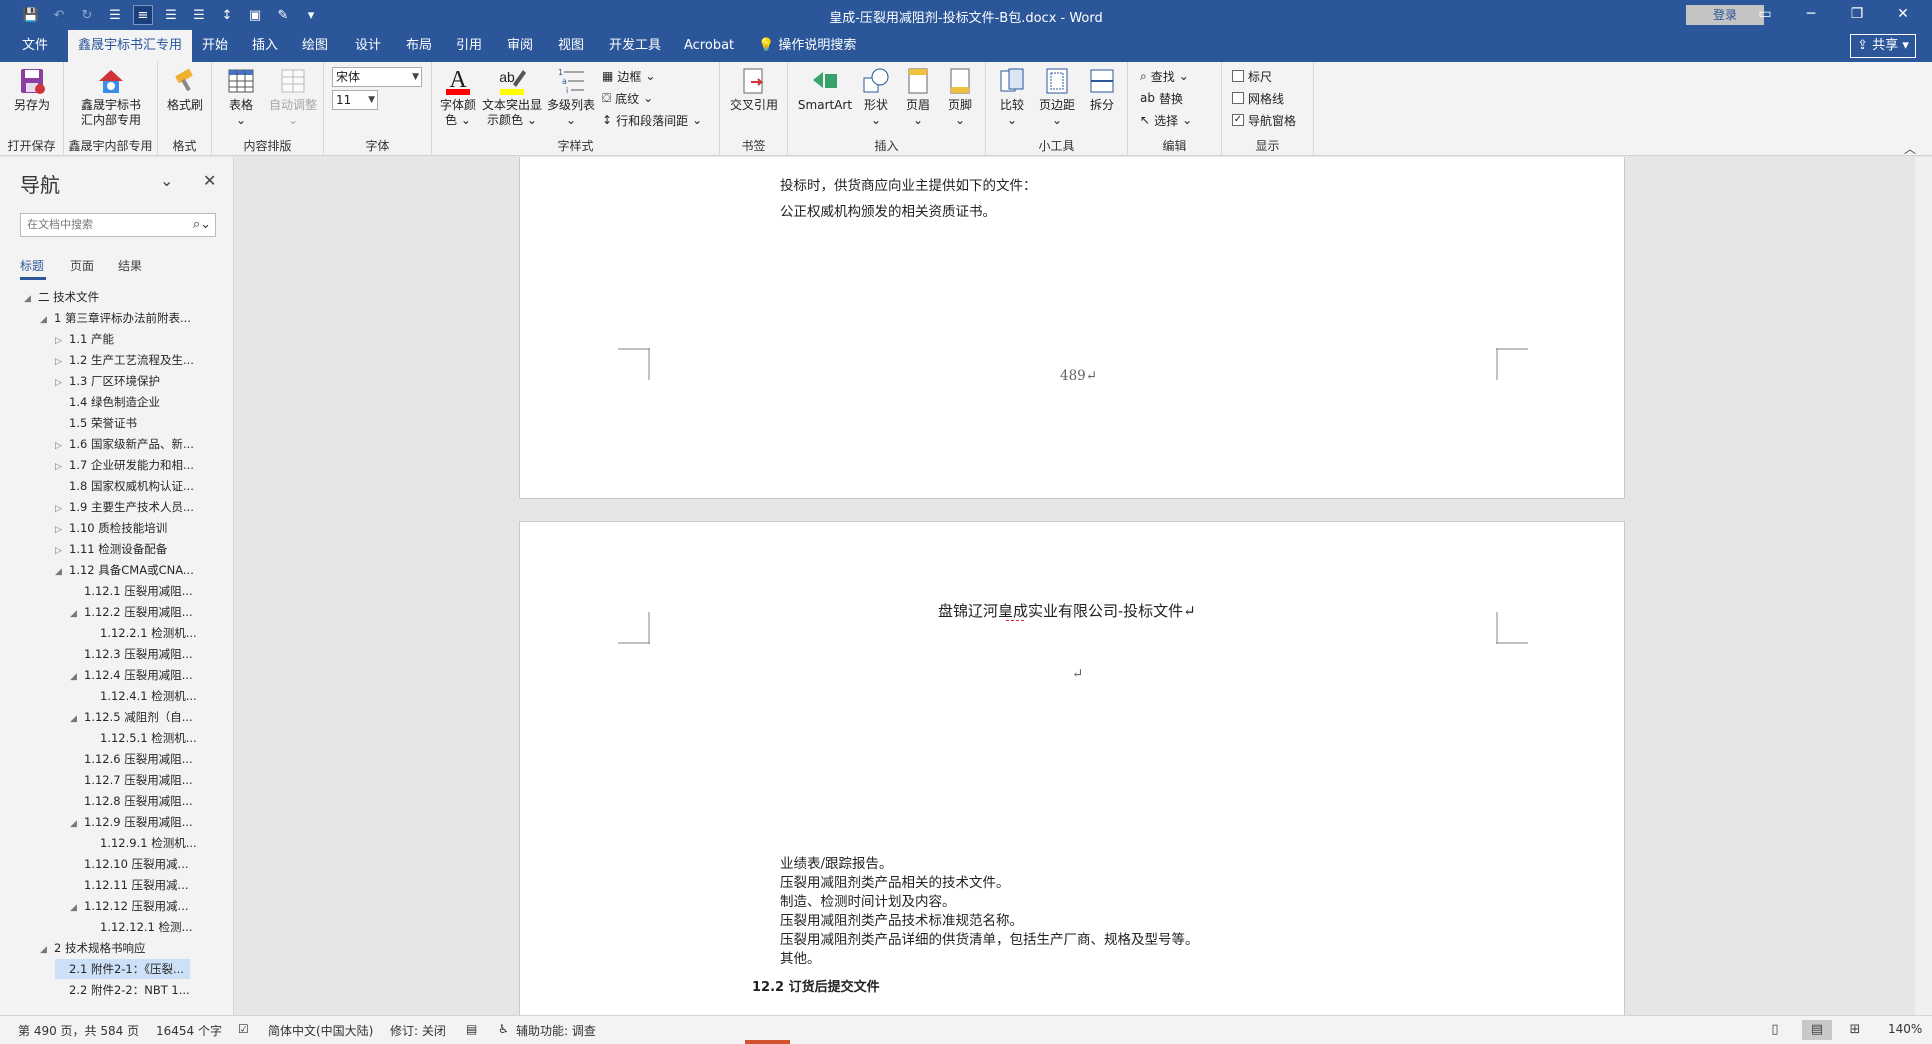  I want to click on tree-item: 1.4 绿色制造企业, so click(107, 402).